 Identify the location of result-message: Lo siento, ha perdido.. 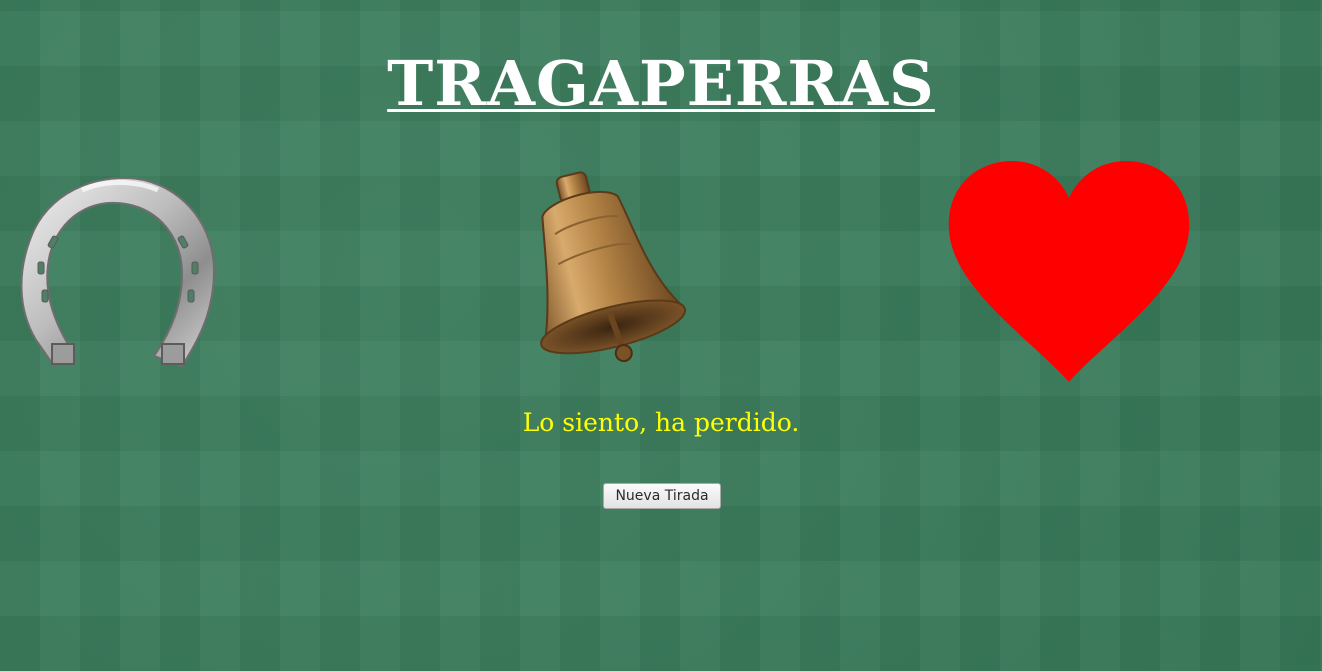
(661, 422).